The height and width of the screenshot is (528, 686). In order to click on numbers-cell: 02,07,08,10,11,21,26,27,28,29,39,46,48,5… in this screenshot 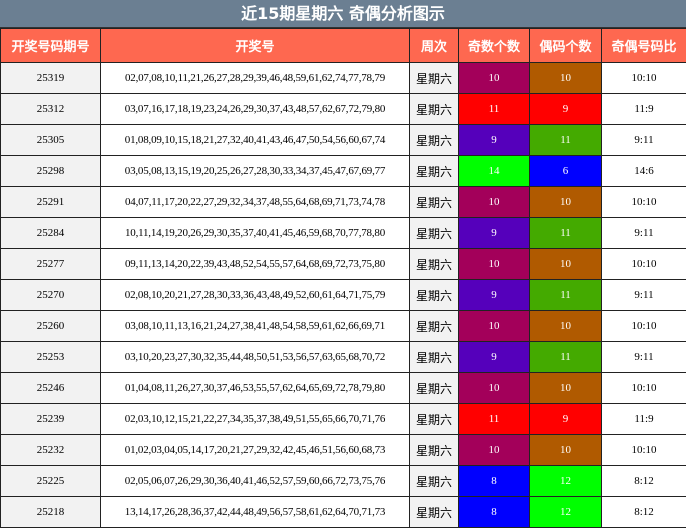, I will do `click(255, 78)`.